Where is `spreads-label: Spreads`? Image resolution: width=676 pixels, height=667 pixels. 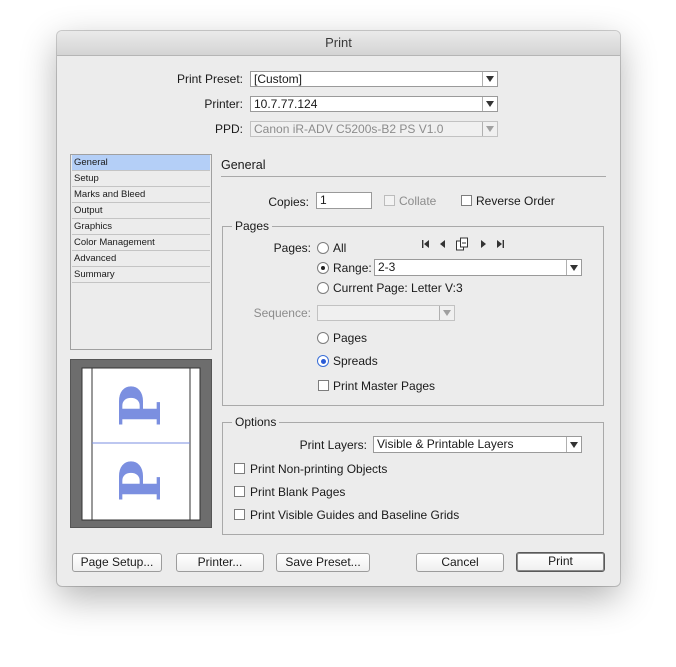
spreads-label: Spreads is located at coordinates (355, 361).